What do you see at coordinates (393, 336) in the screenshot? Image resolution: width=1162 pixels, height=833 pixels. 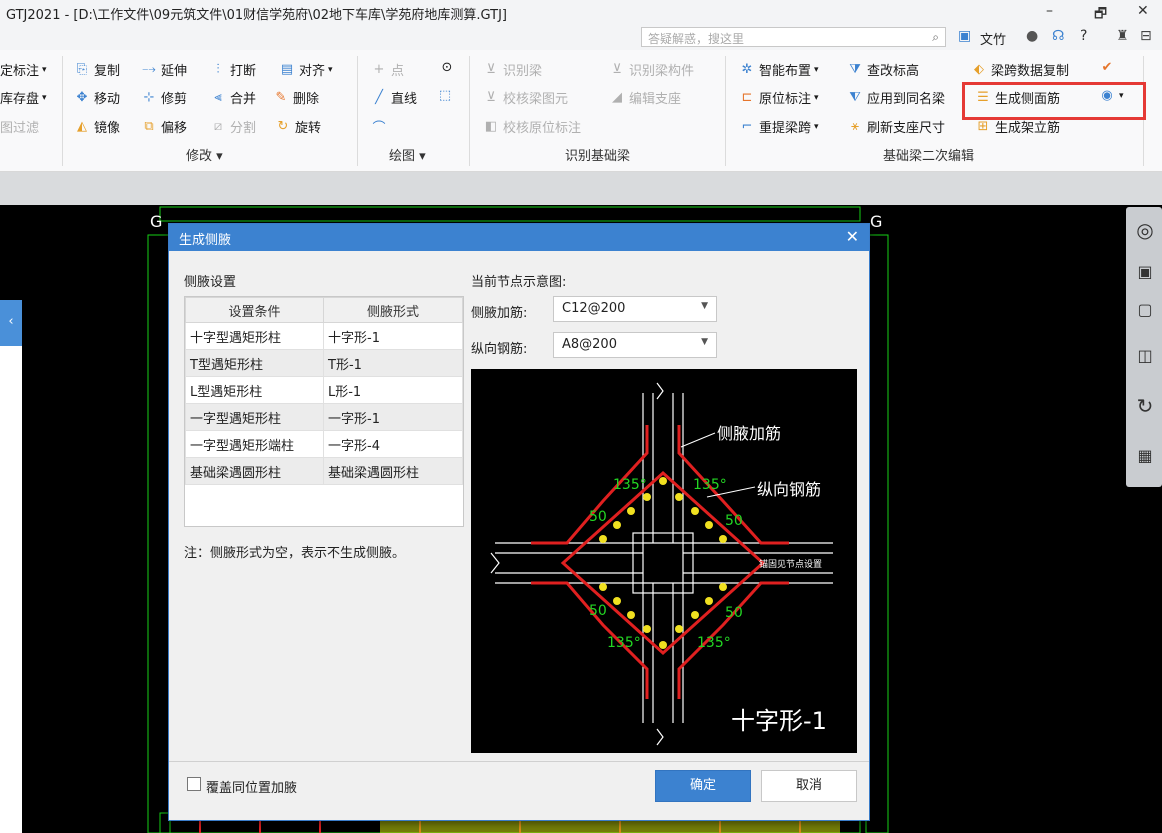 I see `form-cell: 十字形-1` at bounding box center [393, 336].